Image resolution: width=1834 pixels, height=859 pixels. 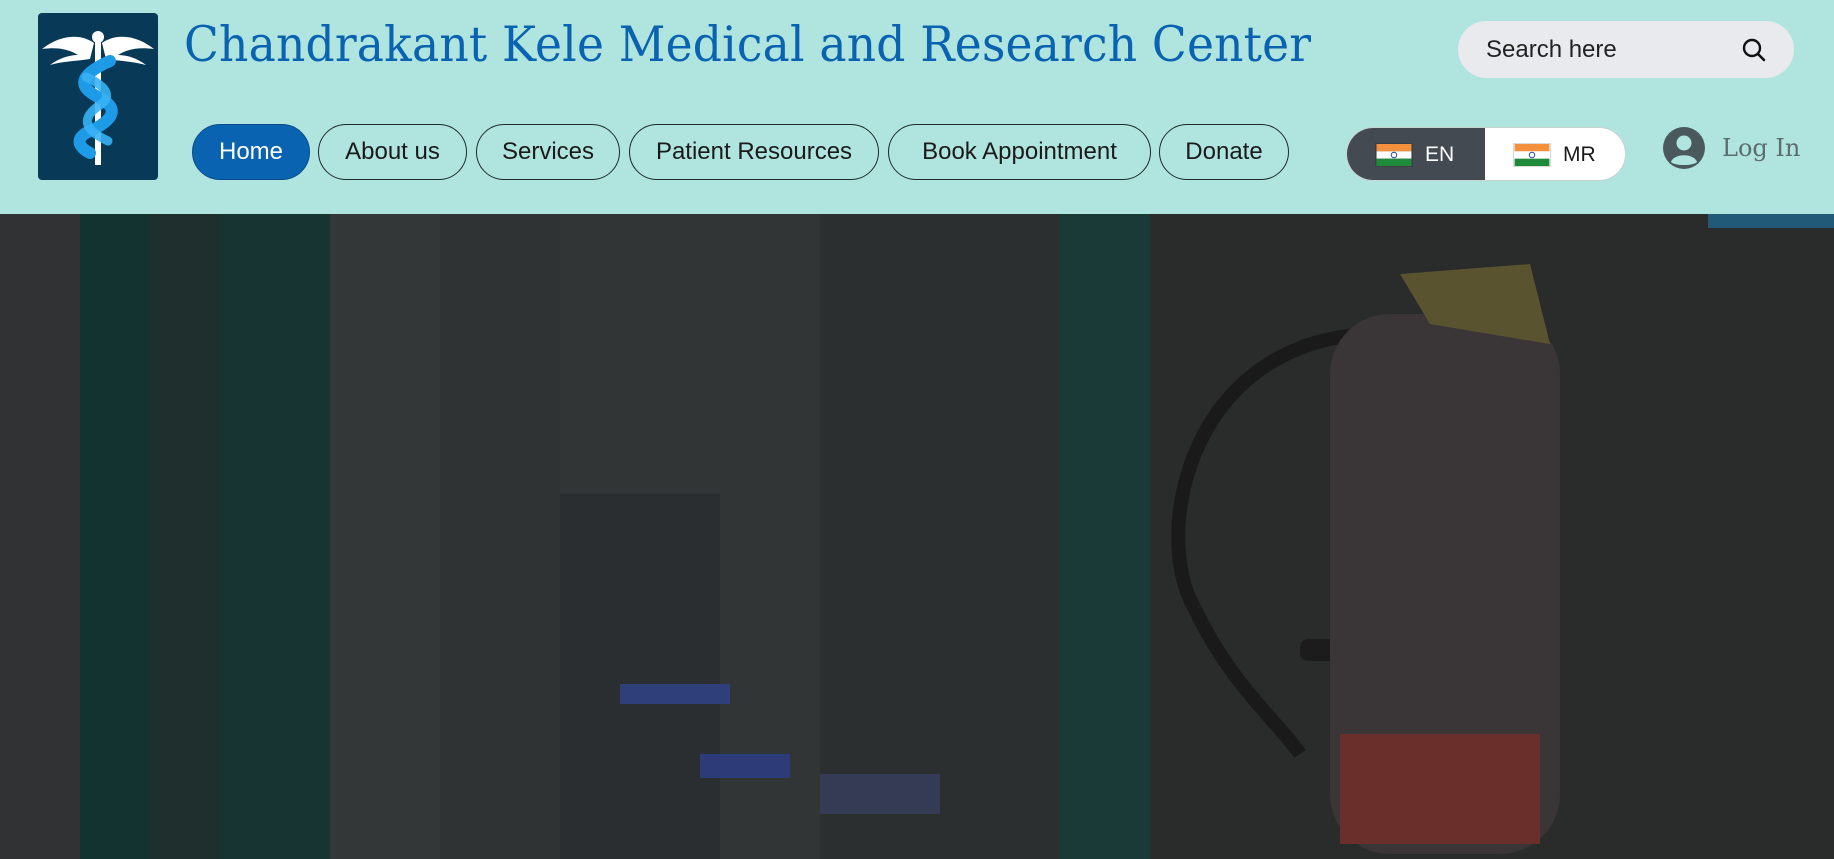 I want to click on caduceus-icon, so click(x=98, y=98).